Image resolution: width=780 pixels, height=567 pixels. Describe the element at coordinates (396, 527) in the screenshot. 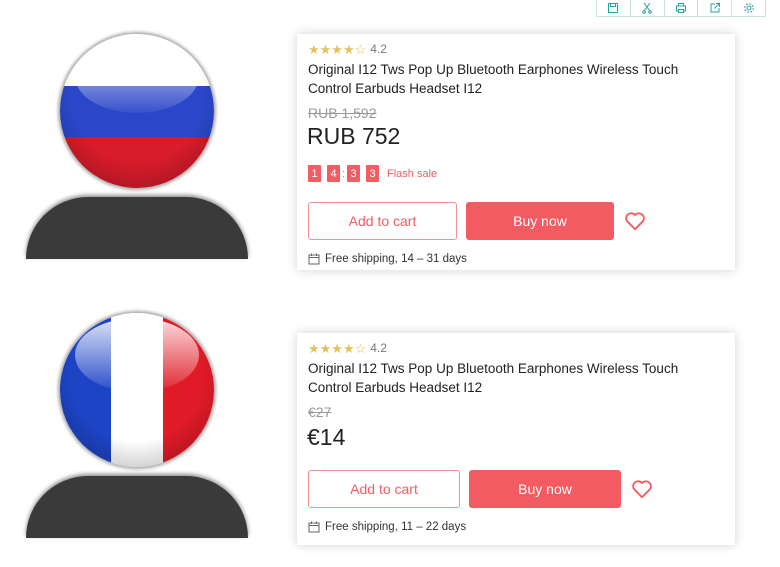

I see `shipping-text: Free shipping, 11 – 22 days` at that location.